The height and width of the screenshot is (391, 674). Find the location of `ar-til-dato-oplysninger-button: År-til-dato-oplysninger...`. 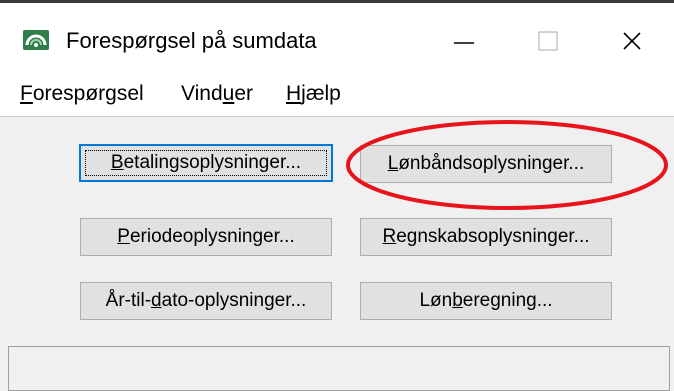

ar-til-dato-oplysninger-button: År-til-dato-oplysninger... is located at coordinates (206, 301).